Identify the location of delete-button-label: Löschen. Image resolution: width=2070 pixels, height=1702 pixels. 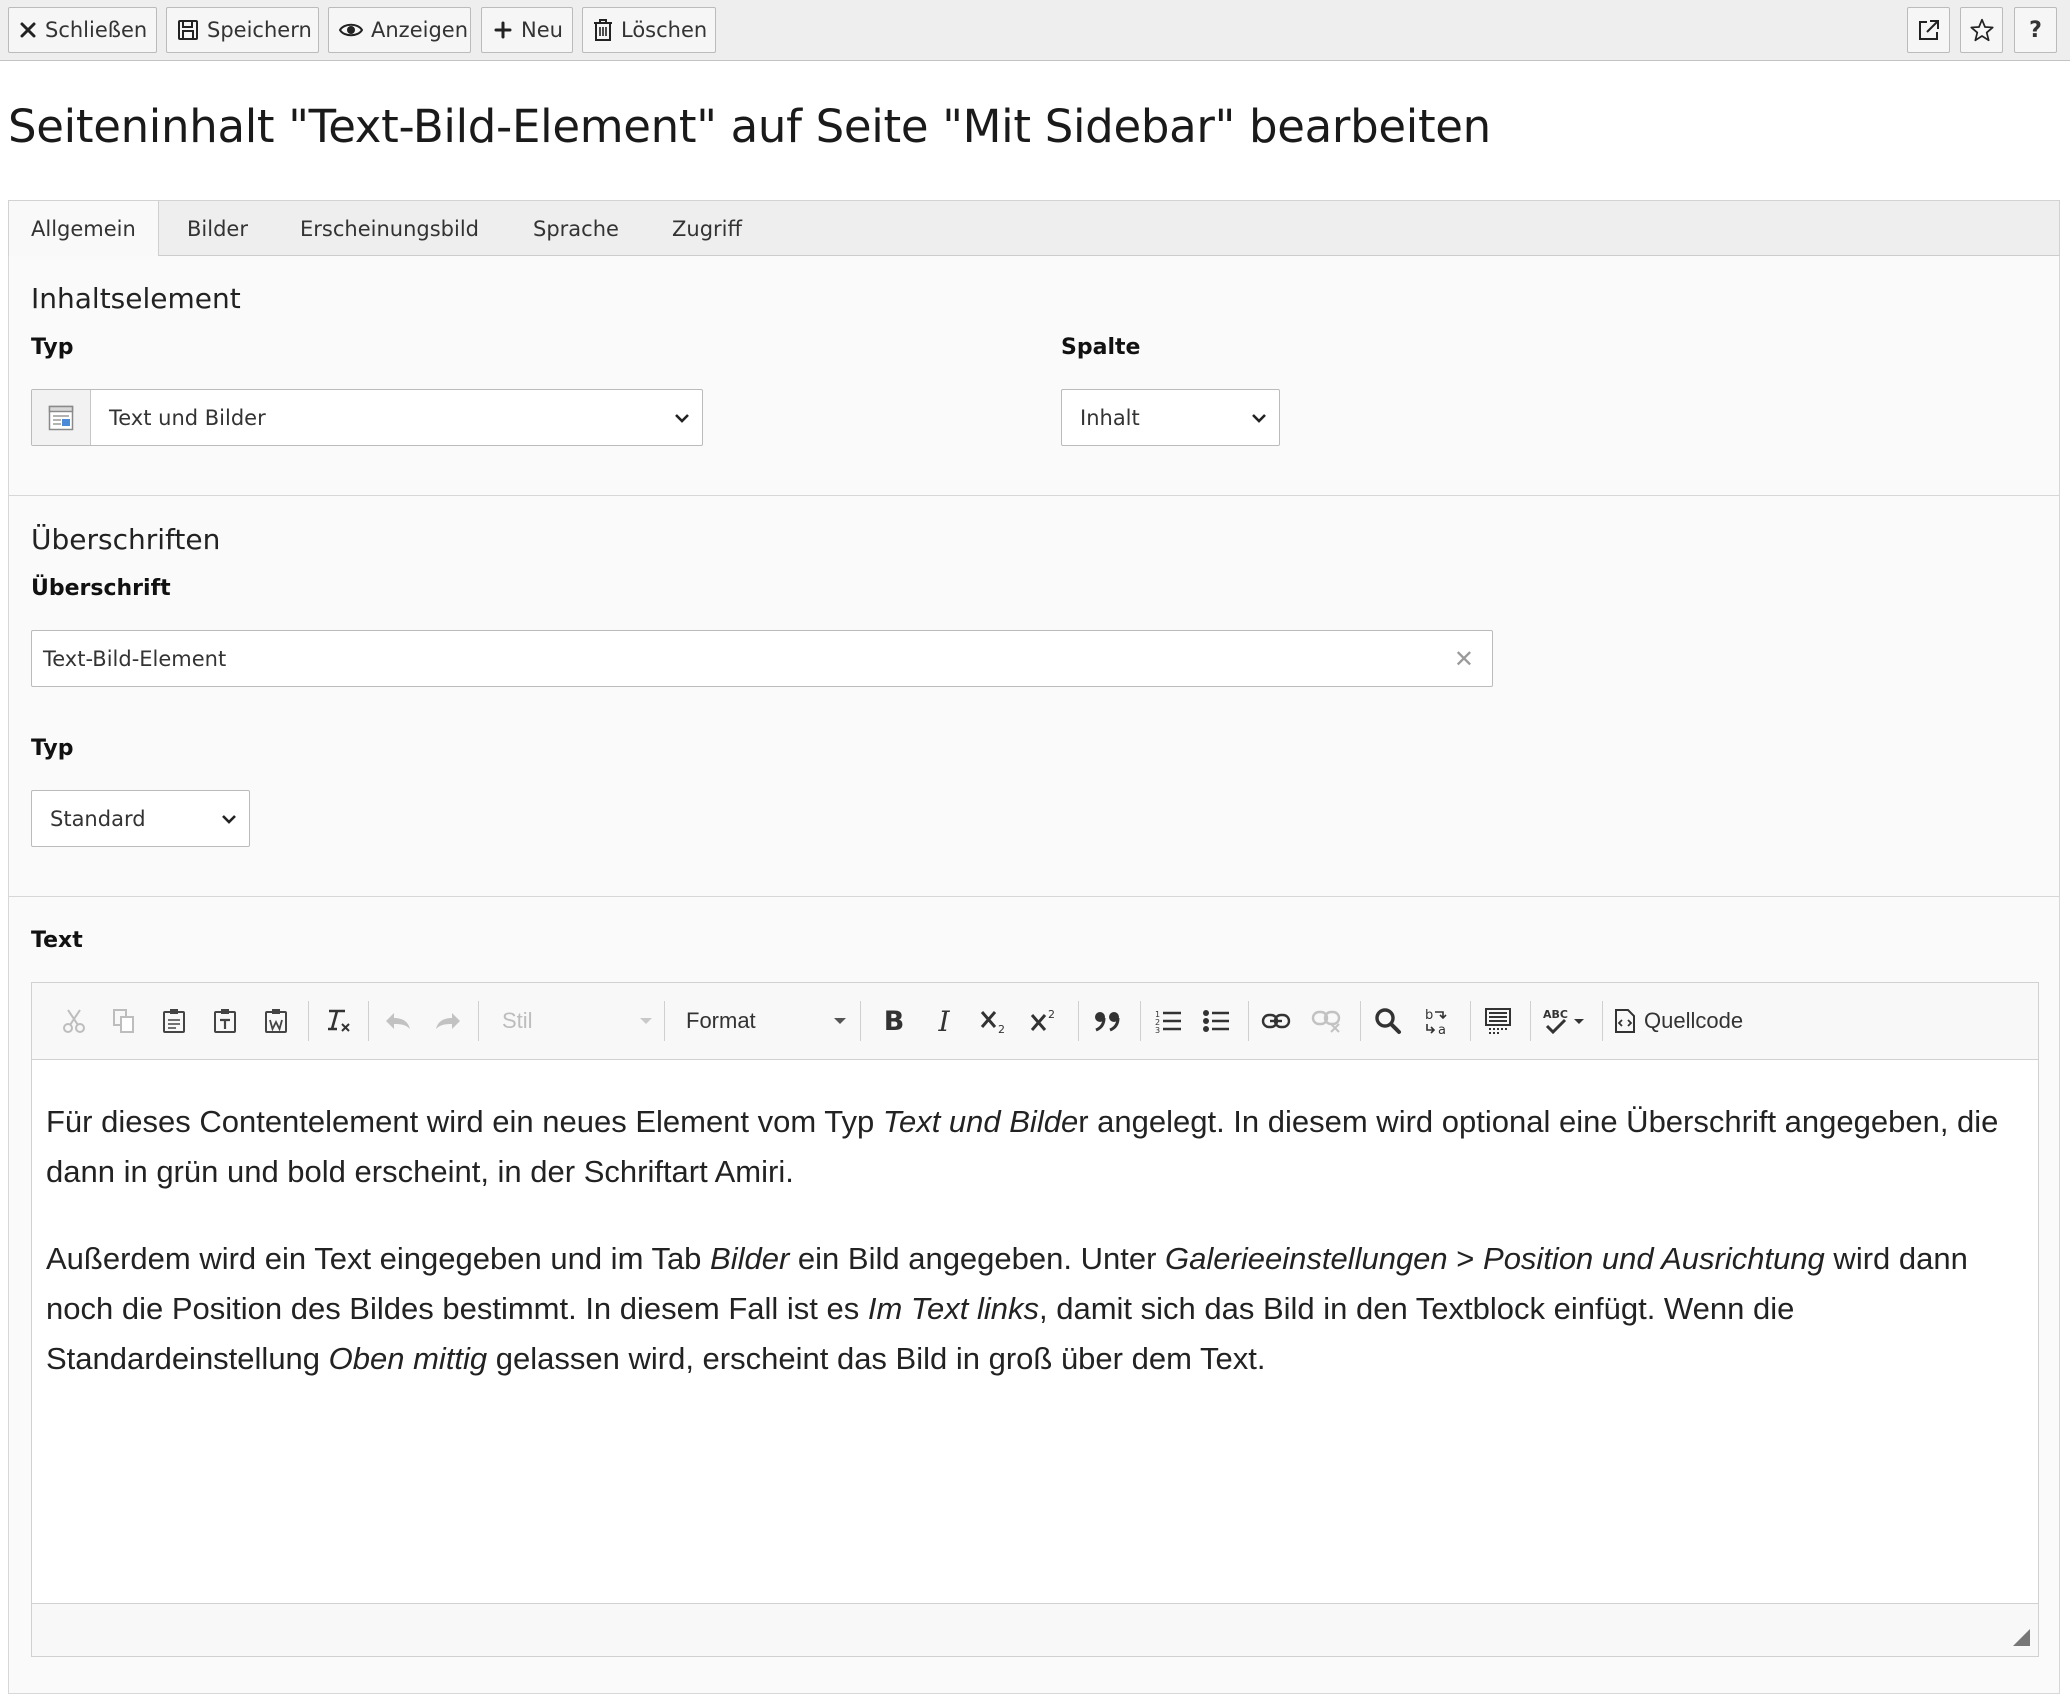
(664, 30).